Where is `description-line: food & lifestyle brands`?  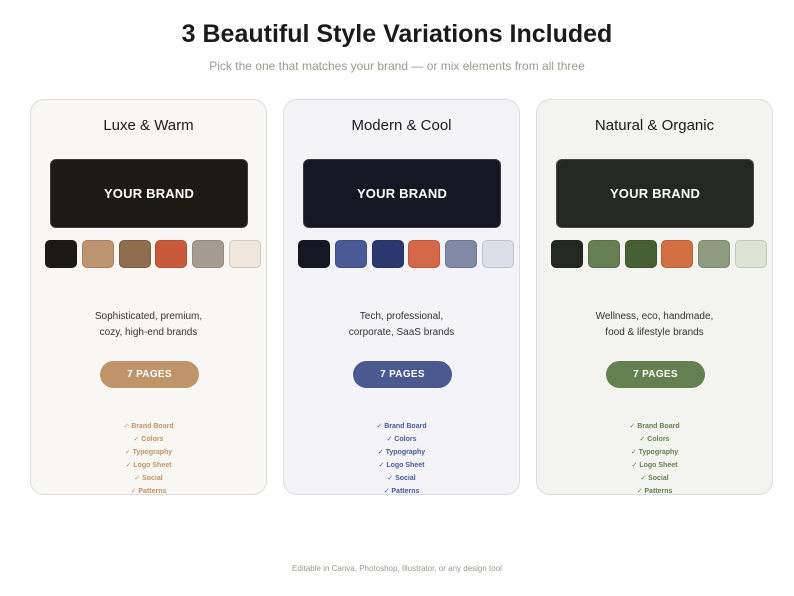
description-line: food & lifestyle brands is located at coordinates (654, 332).